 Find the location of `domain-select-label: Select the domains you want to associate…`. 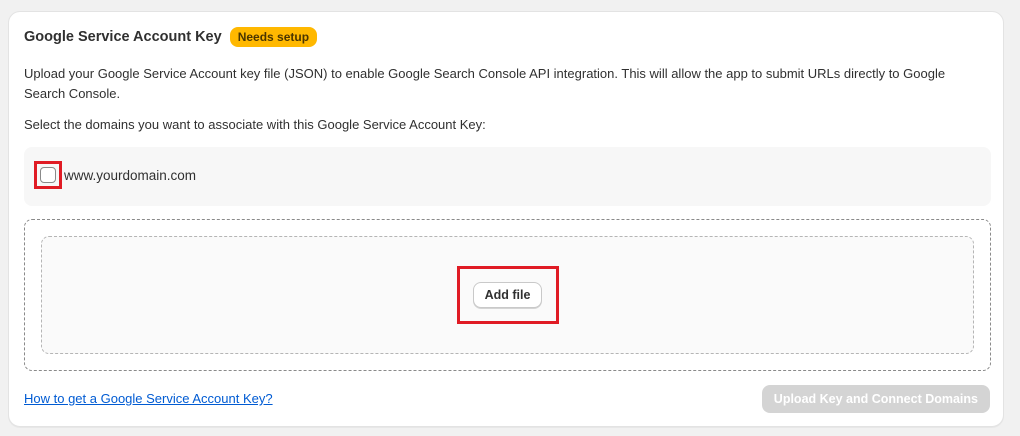

domain-select-label: Select the domains you want to associate… is located at coordinates (255, 124).